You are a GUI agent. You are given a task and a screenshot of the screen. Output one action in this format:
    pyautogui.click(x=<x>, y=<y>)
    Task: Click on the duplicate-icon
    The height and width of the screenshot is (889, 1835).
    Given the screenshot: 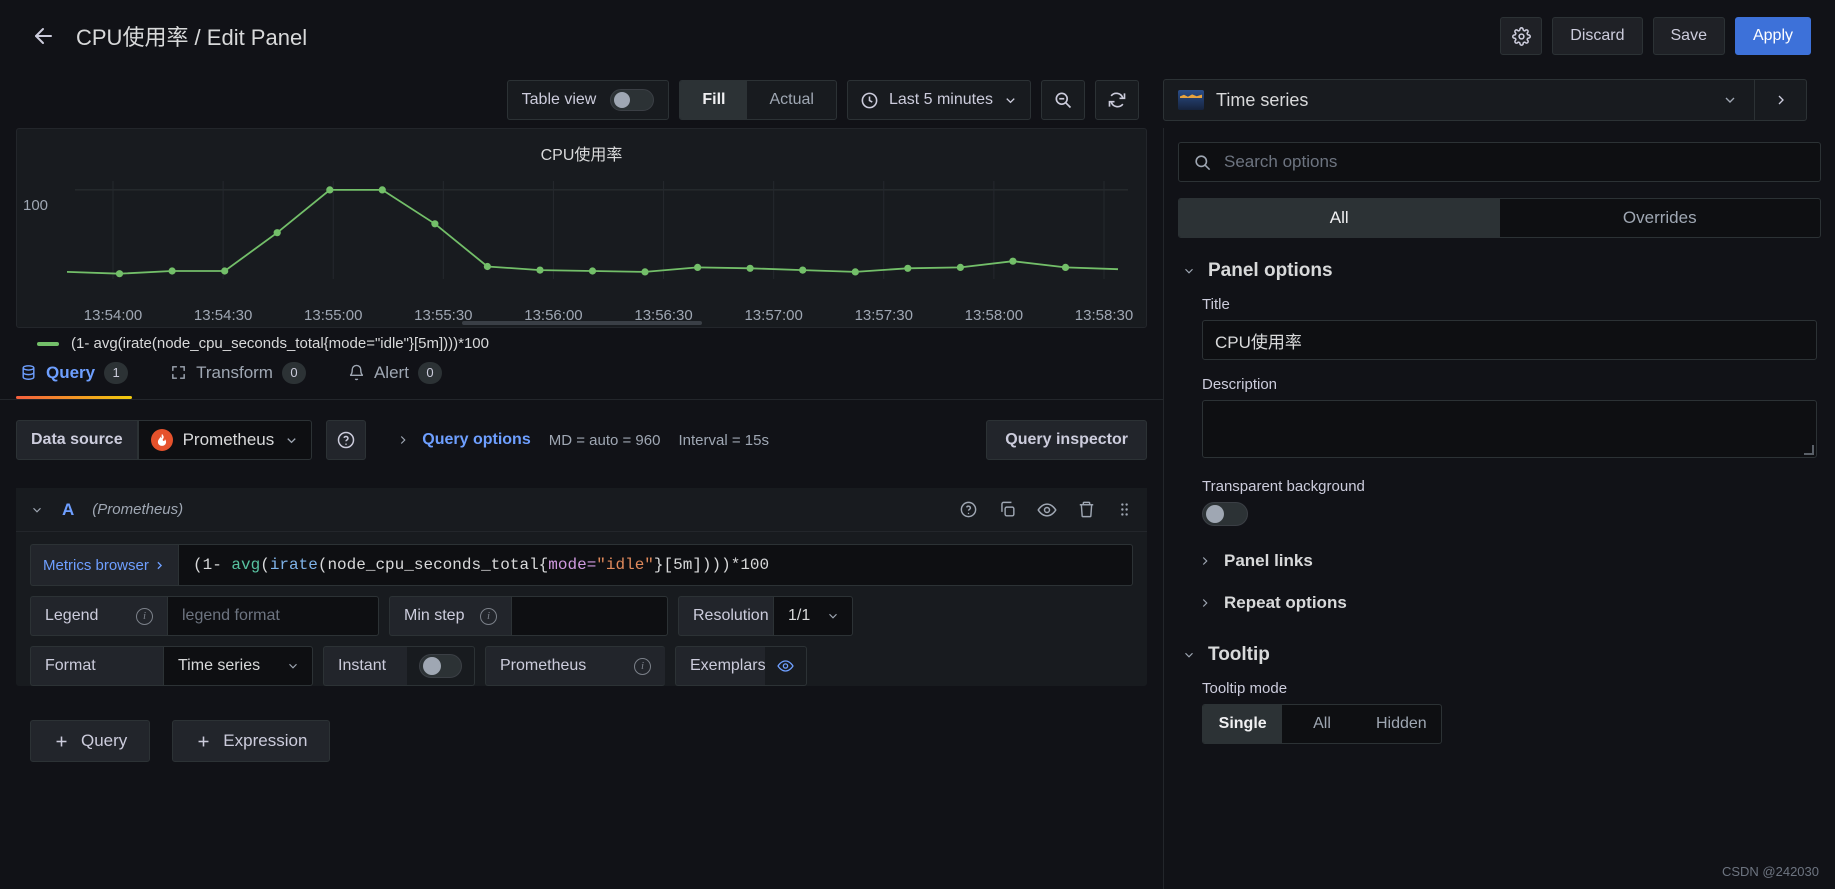 What is the action you would take?
    pyautogui.click(x=1008, y=509)
    